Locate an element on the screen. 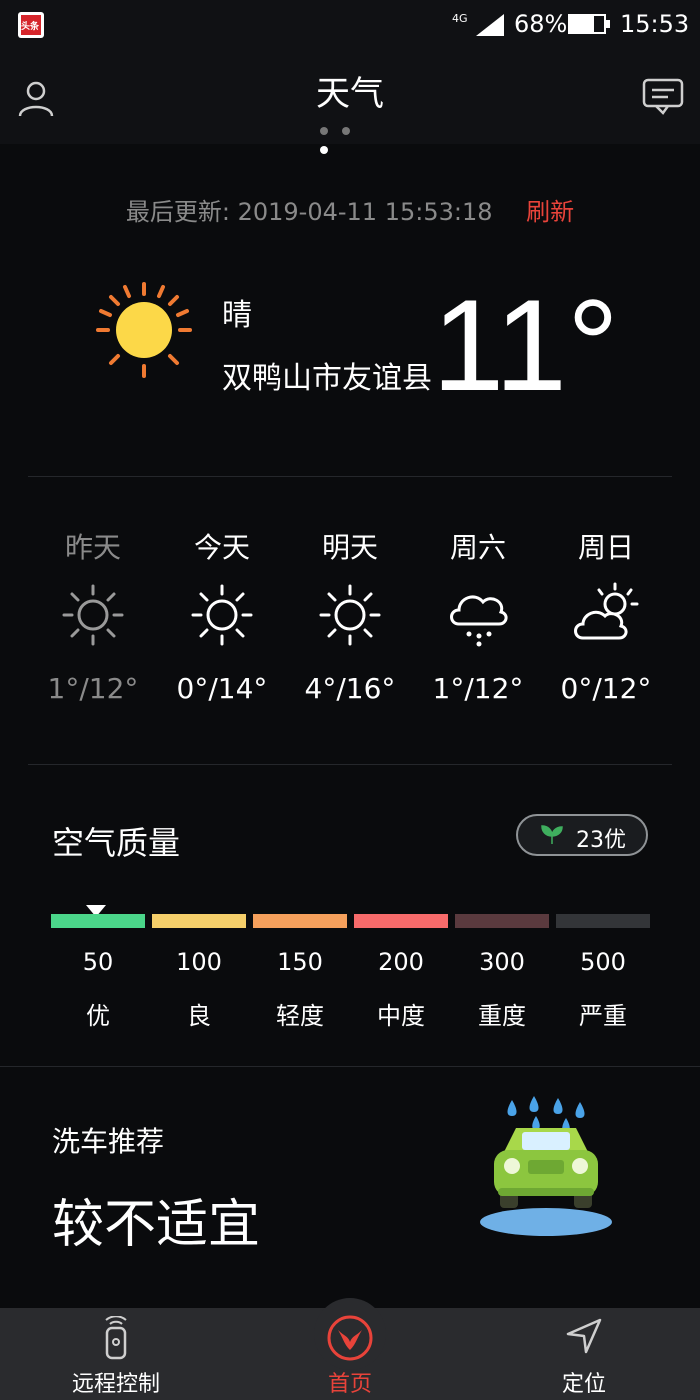 This screenshot has width=700, height=1400. aqi-scale-label: 优 is located at coordinates (98, 1016).